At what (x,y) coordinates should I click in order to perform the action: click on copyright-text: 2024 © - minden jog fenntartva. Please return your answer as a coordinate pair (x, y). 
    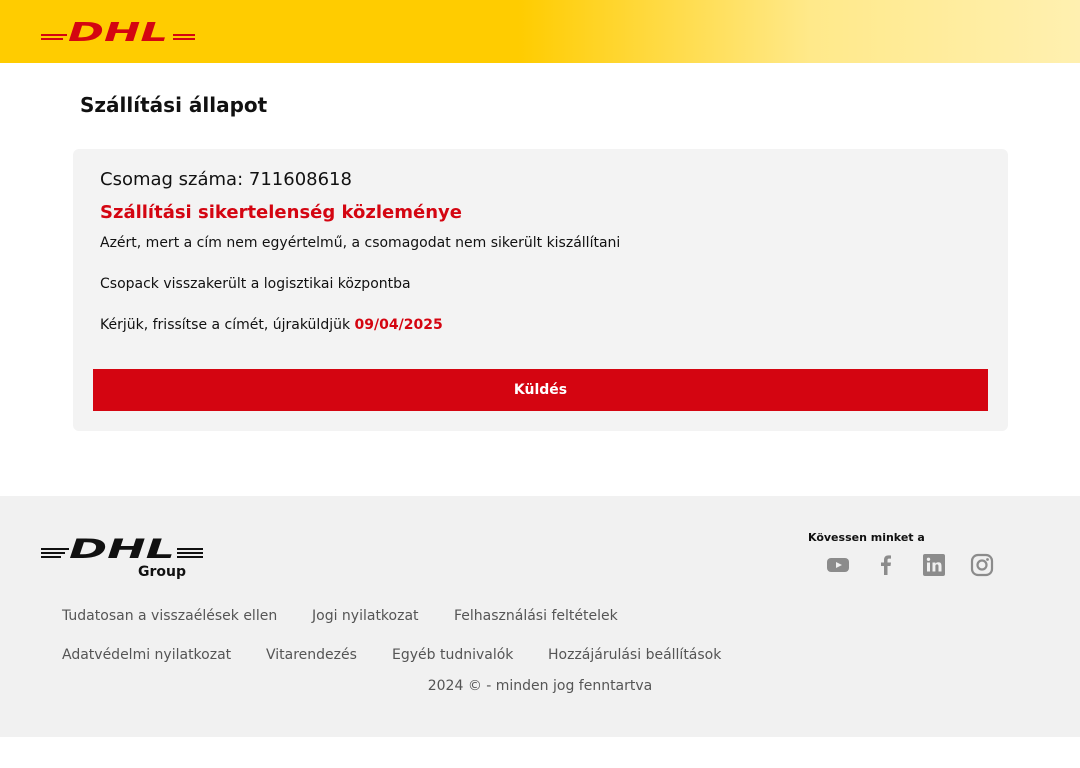
    Looking at the image, I should click on (540, 686).